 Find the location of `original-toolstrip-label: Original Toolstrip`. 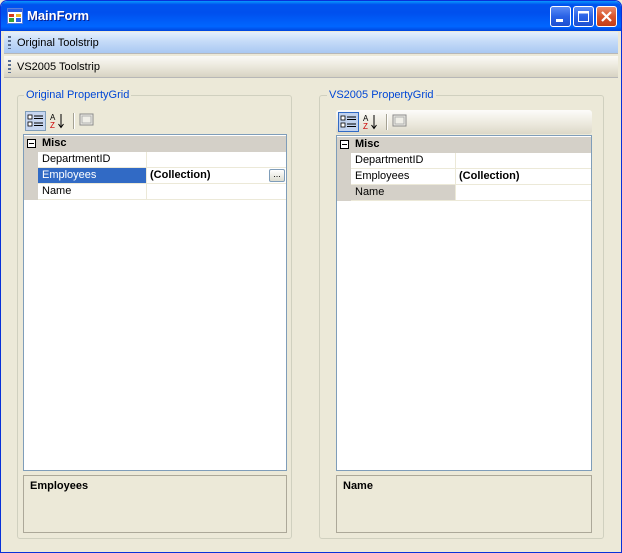

original-toolstrip-label: Original Toolstrip is located at coordinates (58, 43).